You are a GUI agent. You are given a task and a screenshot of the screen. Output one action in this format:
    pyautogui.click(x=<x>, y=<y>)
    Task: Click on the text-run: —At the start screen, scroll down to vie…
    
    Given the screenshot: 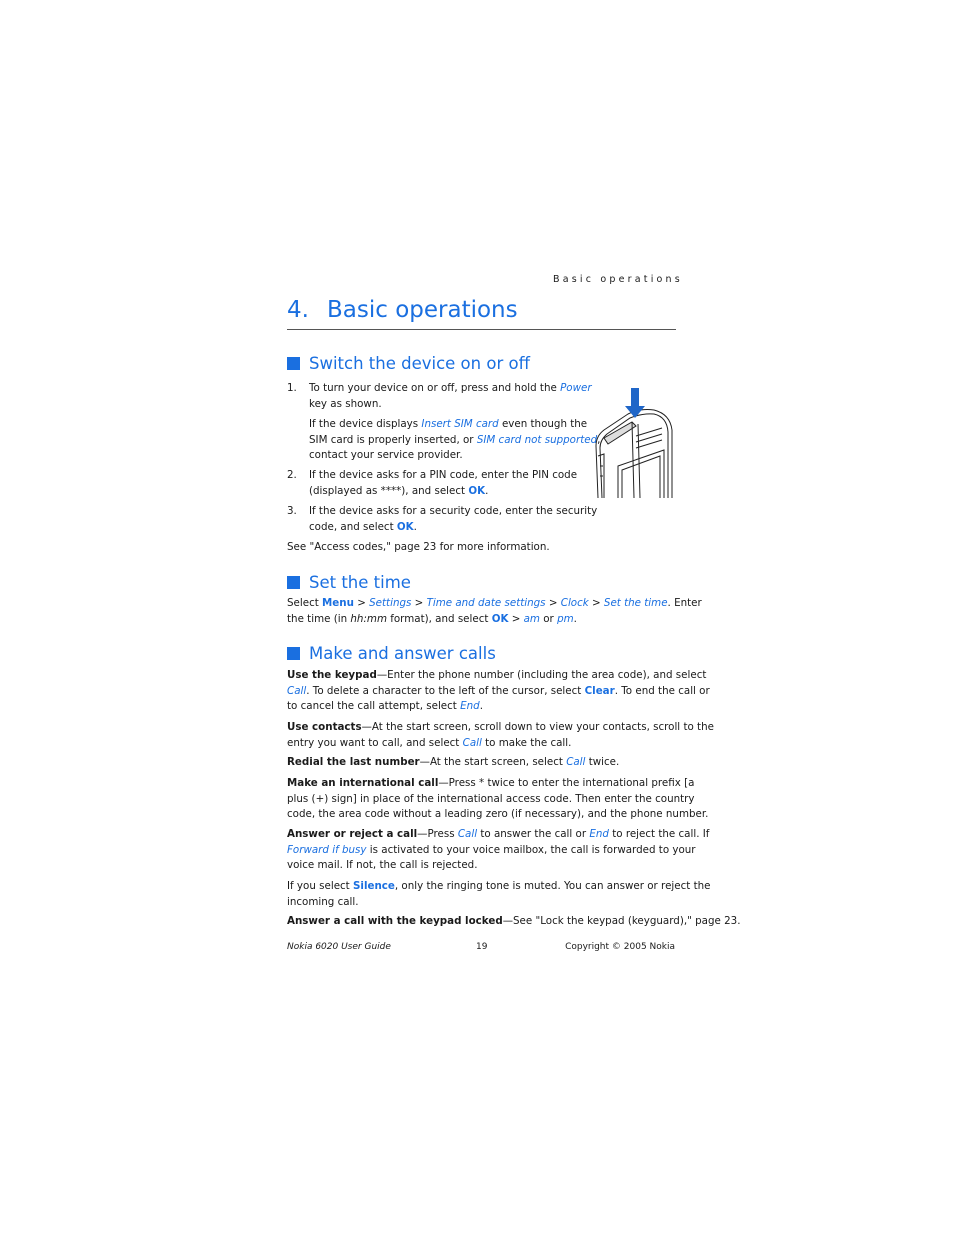 What is the action you would take?
    pyautogui.click(x=537, y=727)
    